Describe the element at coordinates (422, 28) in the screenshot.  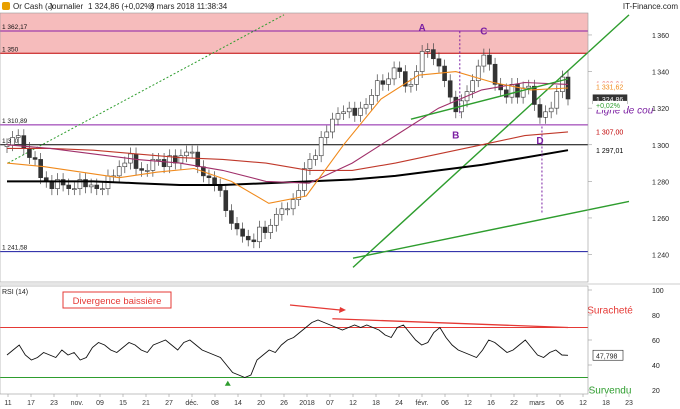
I see `pattern-label-a: A` at that location.